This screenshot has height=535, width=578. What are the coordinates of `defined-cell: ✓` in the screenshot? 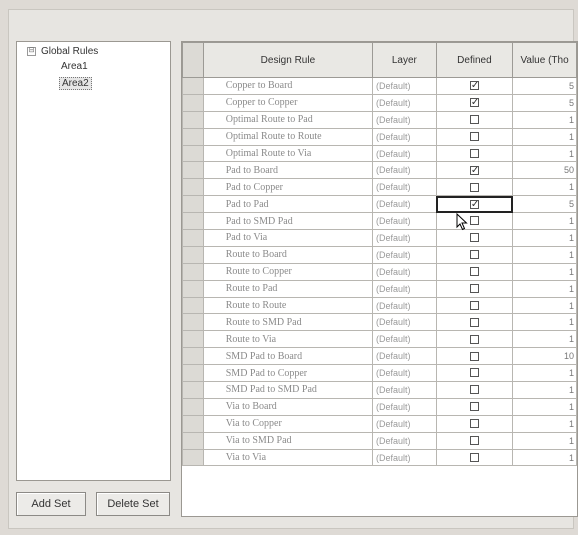 It's located at (474, 170).